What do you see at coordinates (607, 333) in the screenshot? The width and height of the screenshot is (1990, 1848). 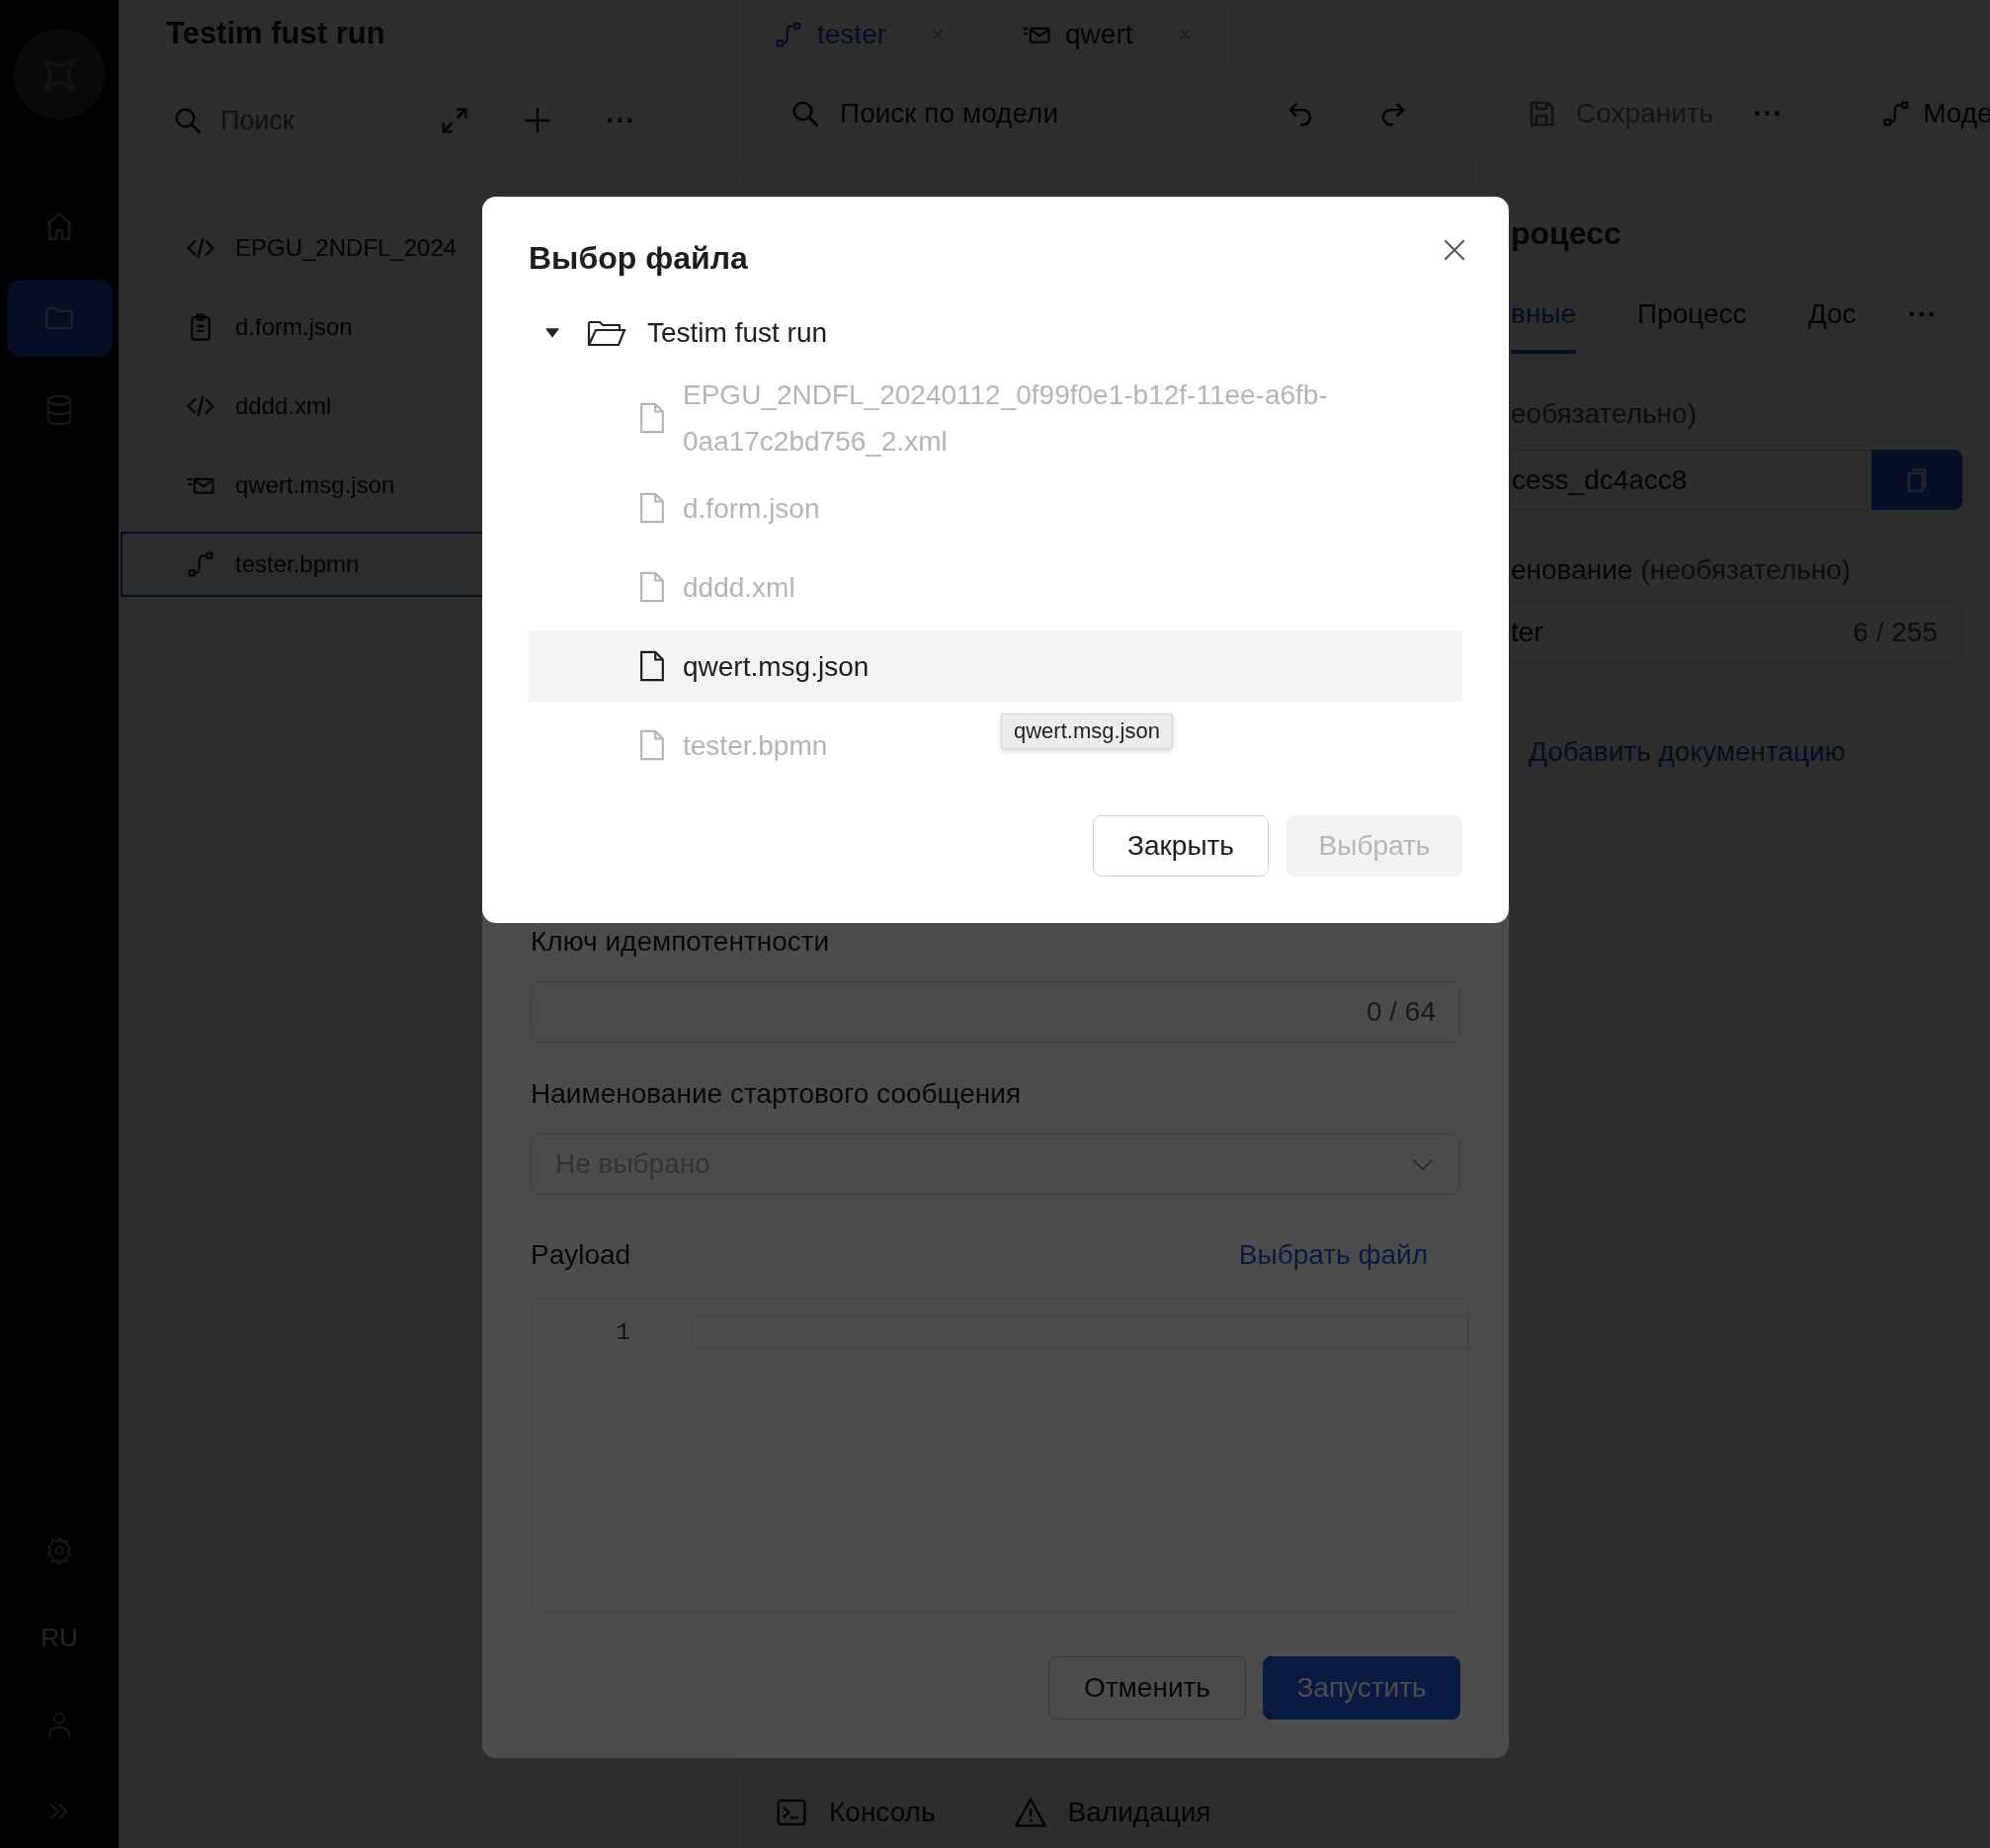 I see `folder-icon` at bounding box center [607, 333].